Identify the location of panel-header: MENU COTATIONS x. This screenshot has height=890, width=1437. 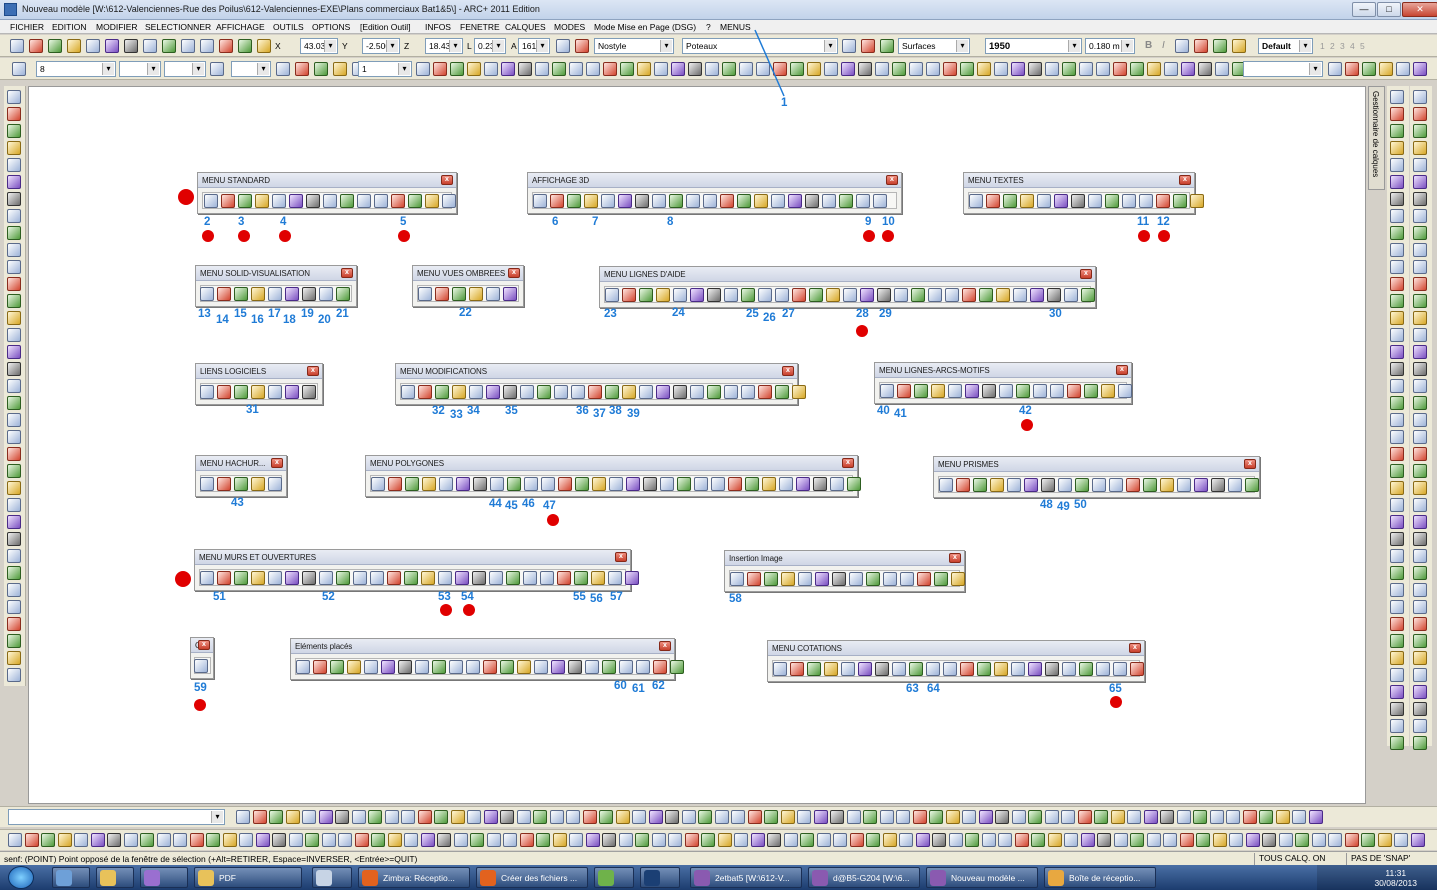
(956, 648).